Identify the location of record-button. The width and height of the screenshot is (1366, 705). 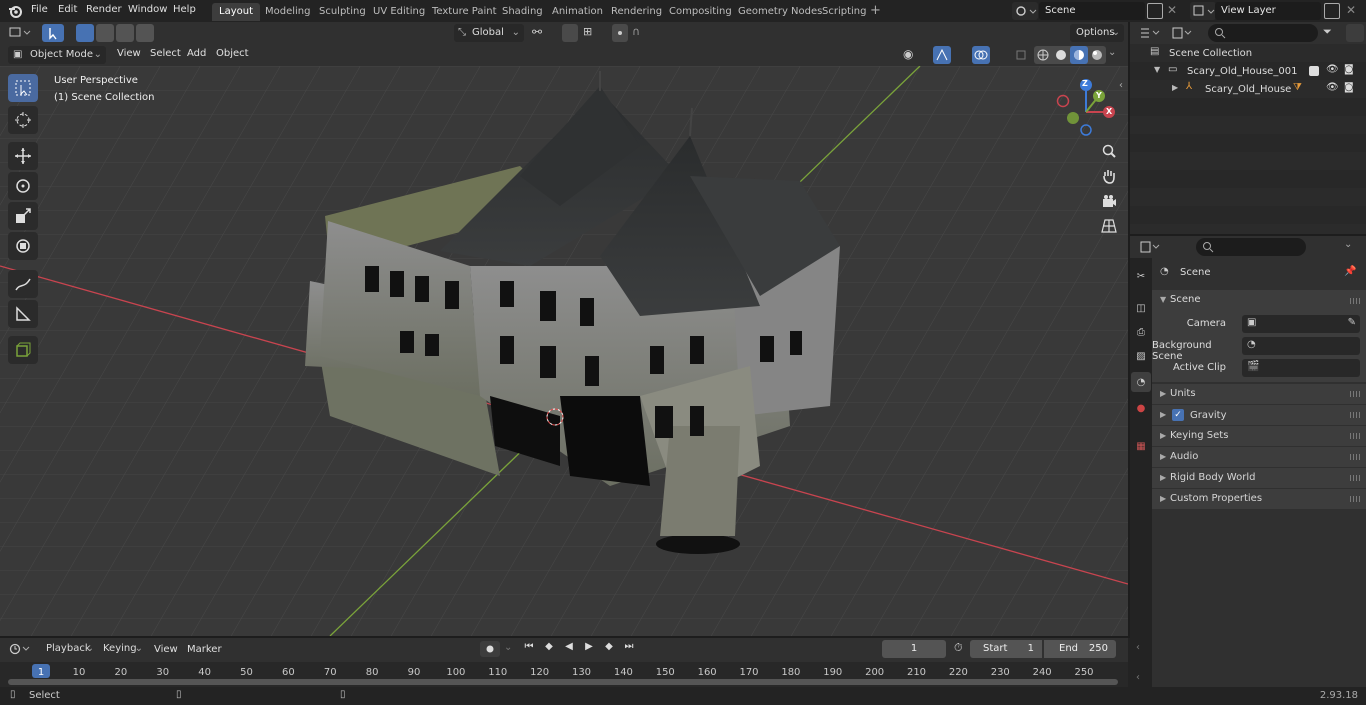
(490, 649).